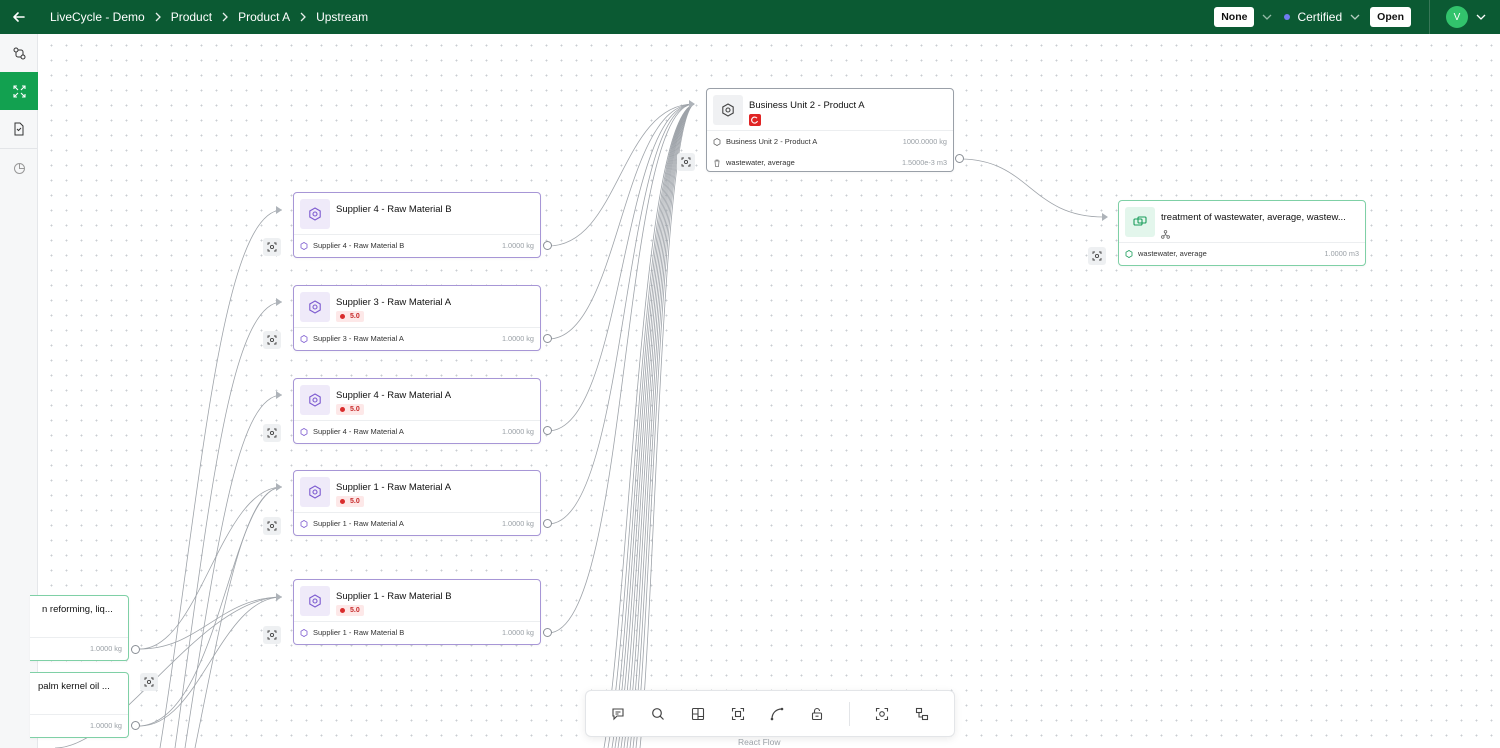  I want to click on layout-button, so click(698, 714).